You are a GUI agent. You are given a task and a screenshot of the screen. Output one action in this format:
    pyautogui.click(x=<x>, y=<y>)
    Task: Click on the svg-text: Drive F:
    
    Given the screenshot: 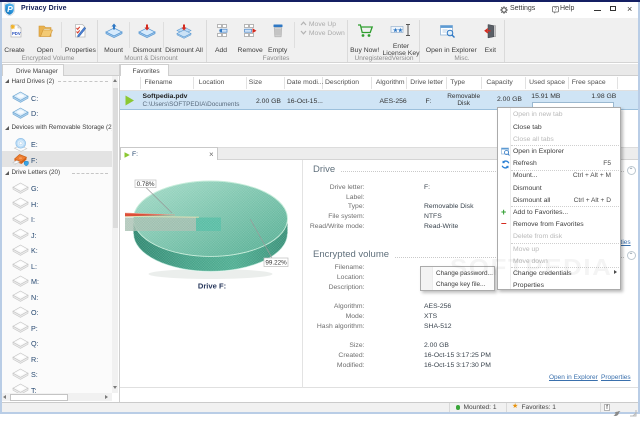 What is the action you would take?
    pyautogui.click(x=212, y=286)
    